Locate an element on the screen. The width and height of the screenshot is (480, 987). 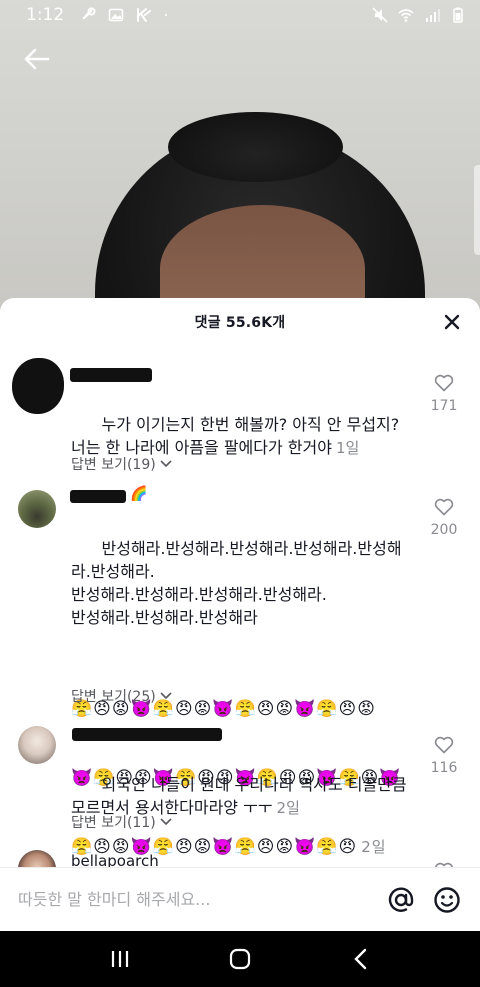
view-replies-label: 답변 보기(25) is located at coordinates (113, 697).